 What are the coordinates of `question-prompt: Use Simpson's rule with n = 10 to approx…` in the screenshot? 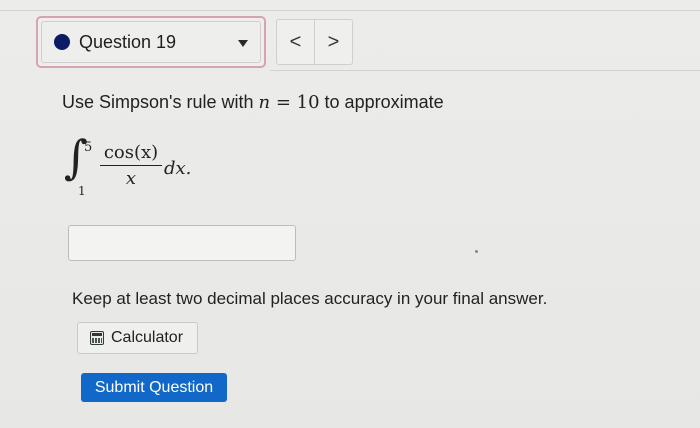 It's located at (253, 102).